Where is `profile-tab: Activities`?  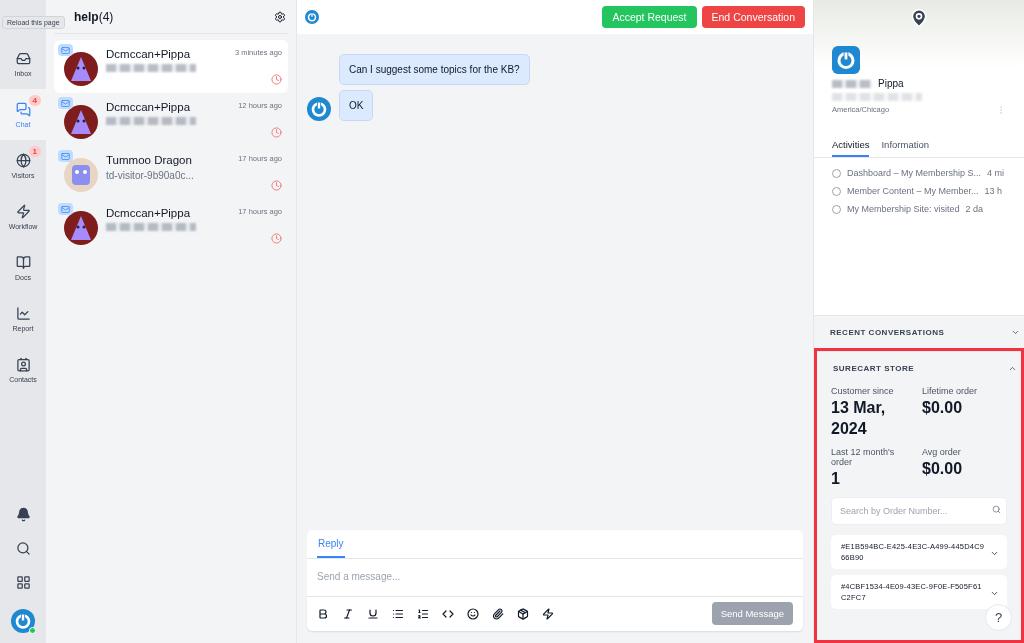 profile-tab: Activities is located at coordinates (851, 146).